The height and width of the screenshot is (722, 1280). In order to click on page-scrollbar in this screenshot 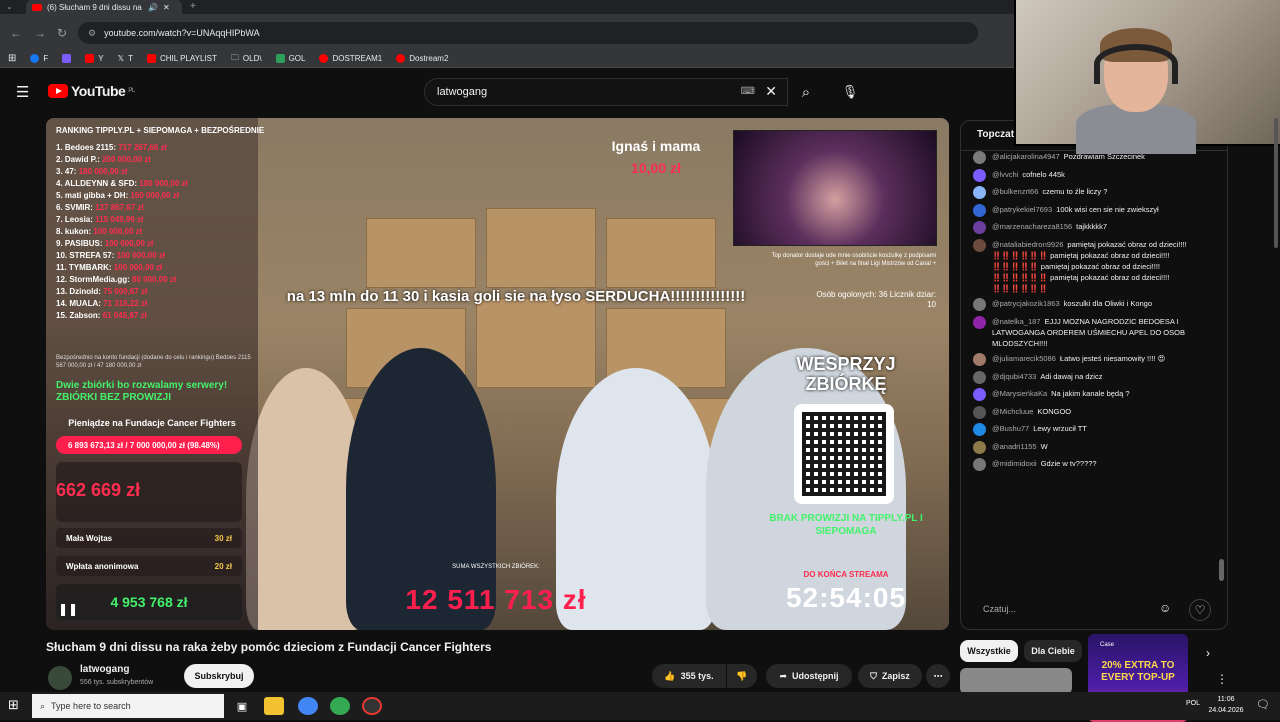, I will do `click(1276, 183)`.